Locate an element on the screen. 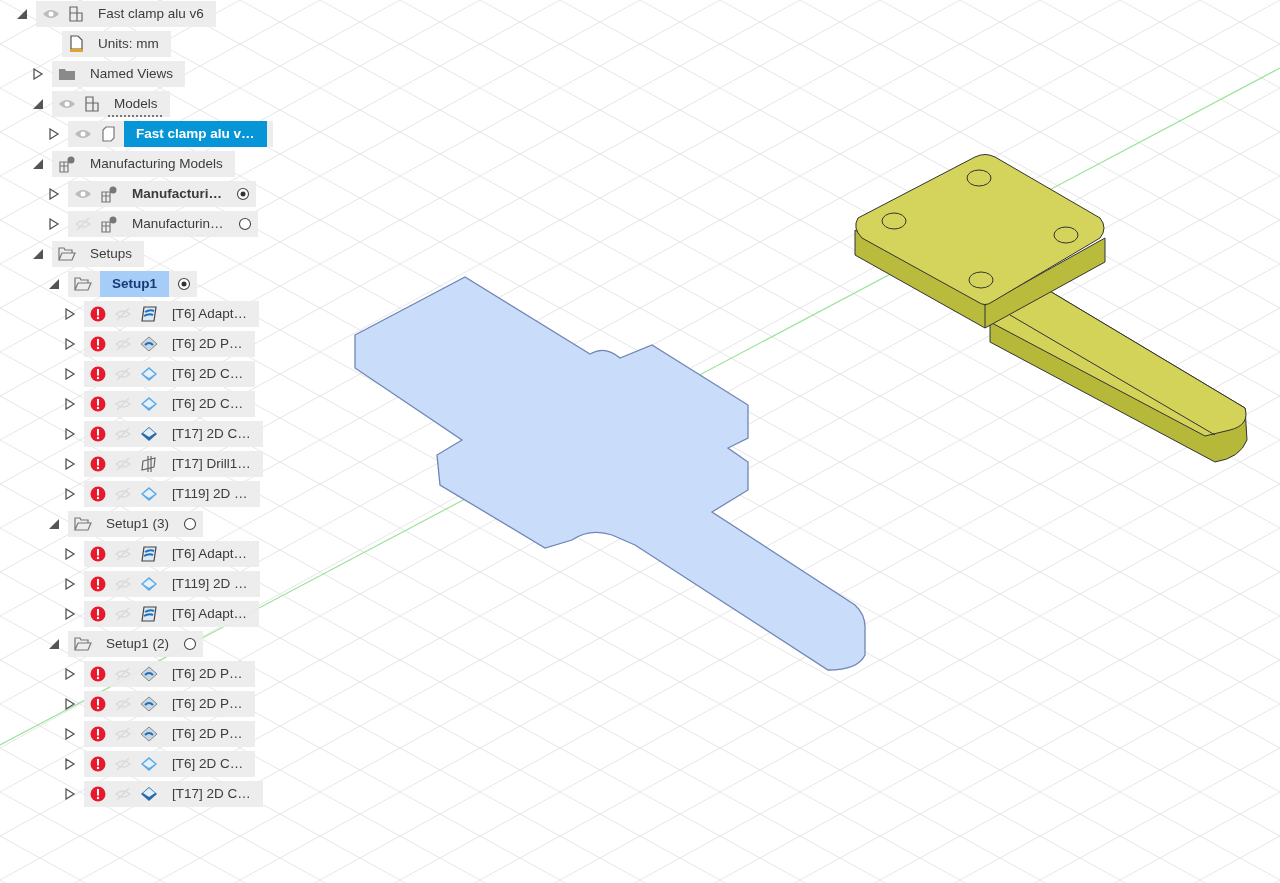 The image size is (1280, 883). item-label: Setup1 is located at coordinates (134, 284).